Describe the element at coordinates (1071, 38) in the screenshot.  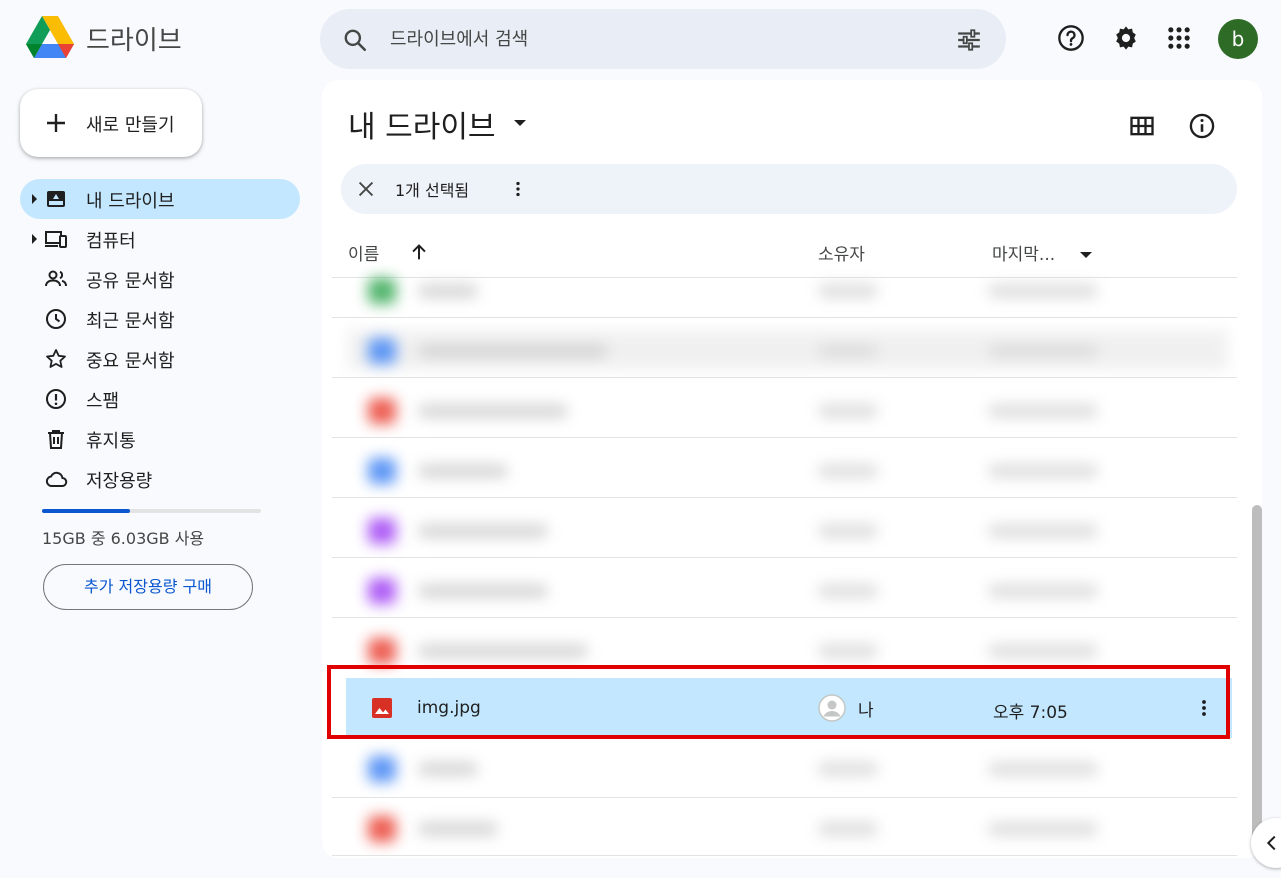
I see `help-icon` at that location.